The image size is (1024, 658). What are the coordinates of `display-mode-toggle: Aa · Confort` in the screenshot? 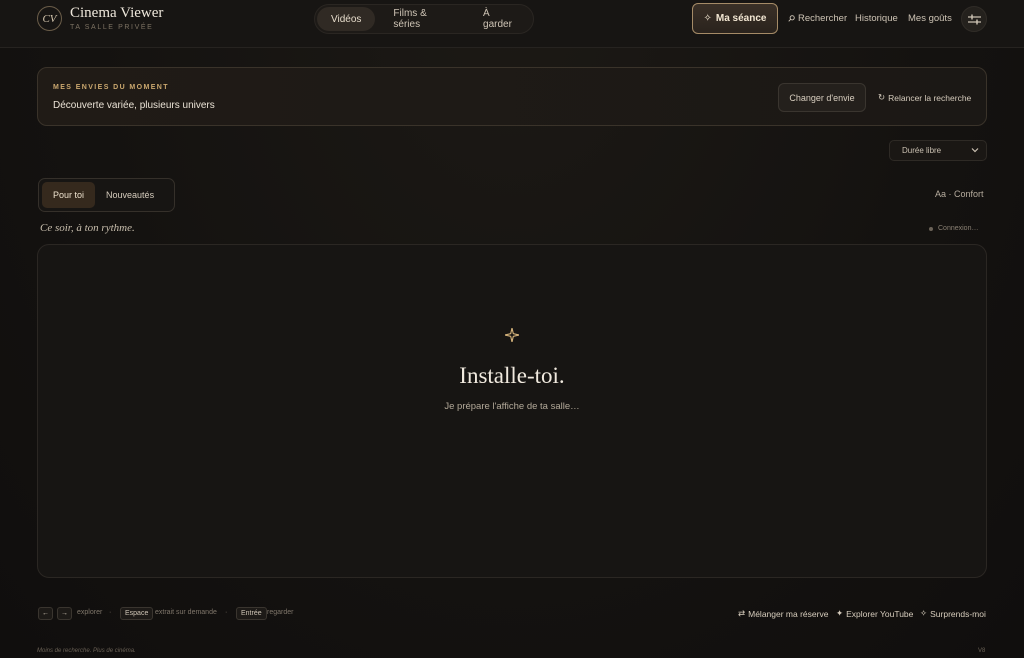 It's located at (959, 194).